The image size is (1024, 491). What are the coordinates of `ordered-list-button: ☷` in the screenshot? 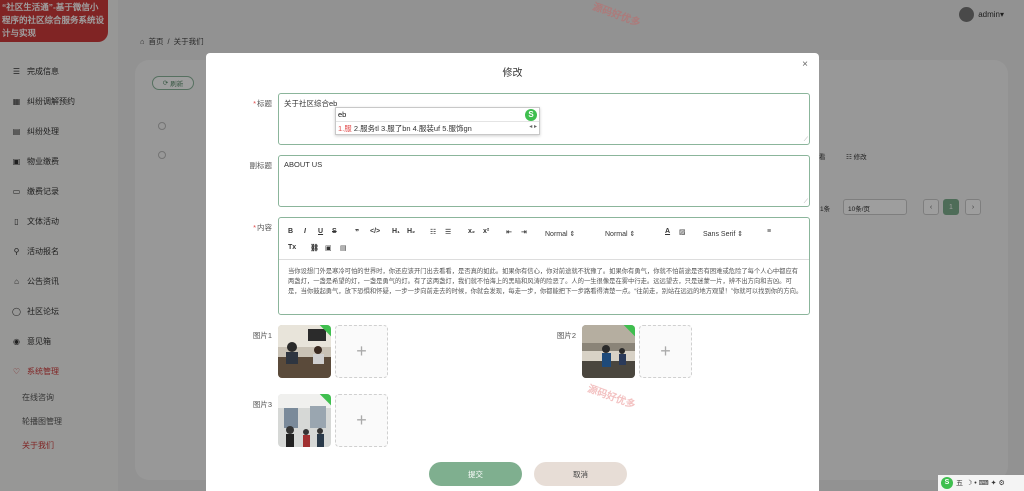 It's located at (433, 232).